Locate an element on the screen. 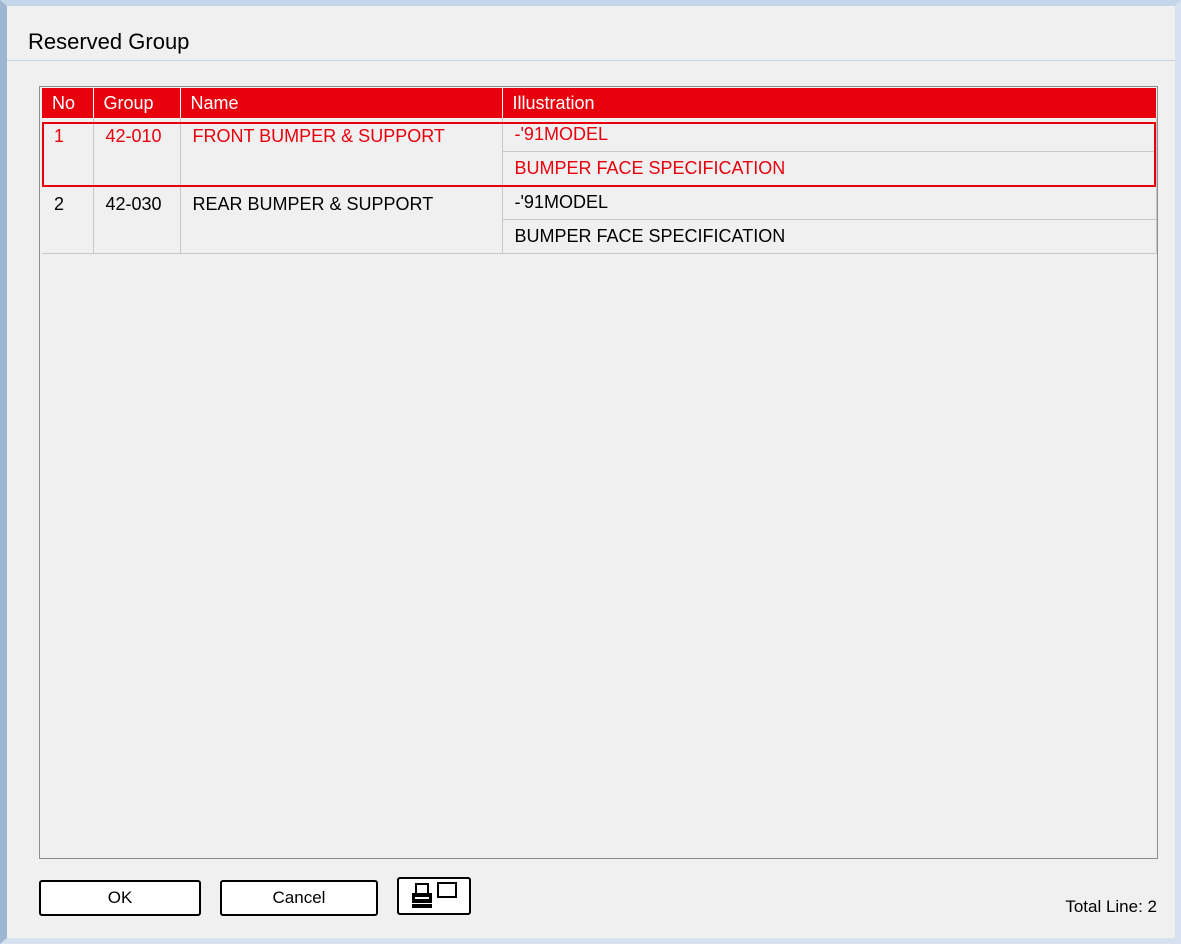 The image size is (1181, 944). column-header-name: Name is located at coordinates (341, 103).